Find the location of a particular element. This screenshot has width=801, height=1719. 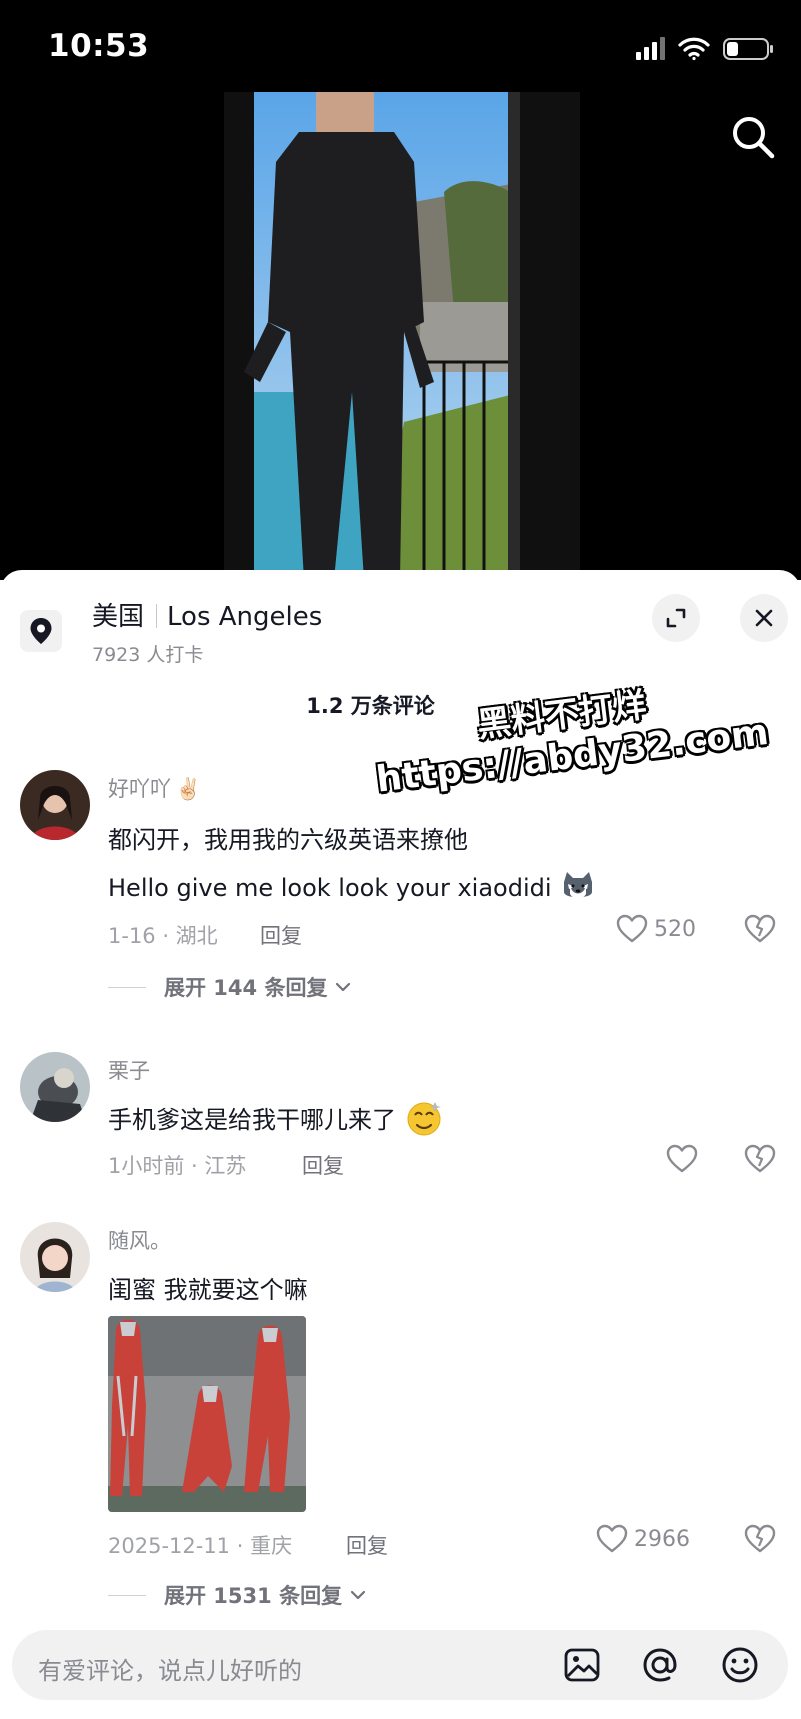

comment-text-line-1: 闺蜜 我就要这个嘛 is located at coordinates (208, 1290).